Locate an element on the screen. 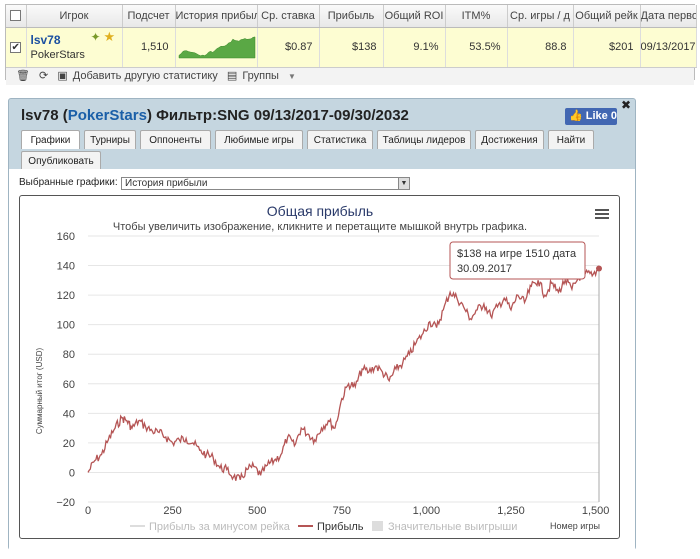 This screenshot has height=559, width=700. rake-cell: $201 is located at coordinates (607, 47).